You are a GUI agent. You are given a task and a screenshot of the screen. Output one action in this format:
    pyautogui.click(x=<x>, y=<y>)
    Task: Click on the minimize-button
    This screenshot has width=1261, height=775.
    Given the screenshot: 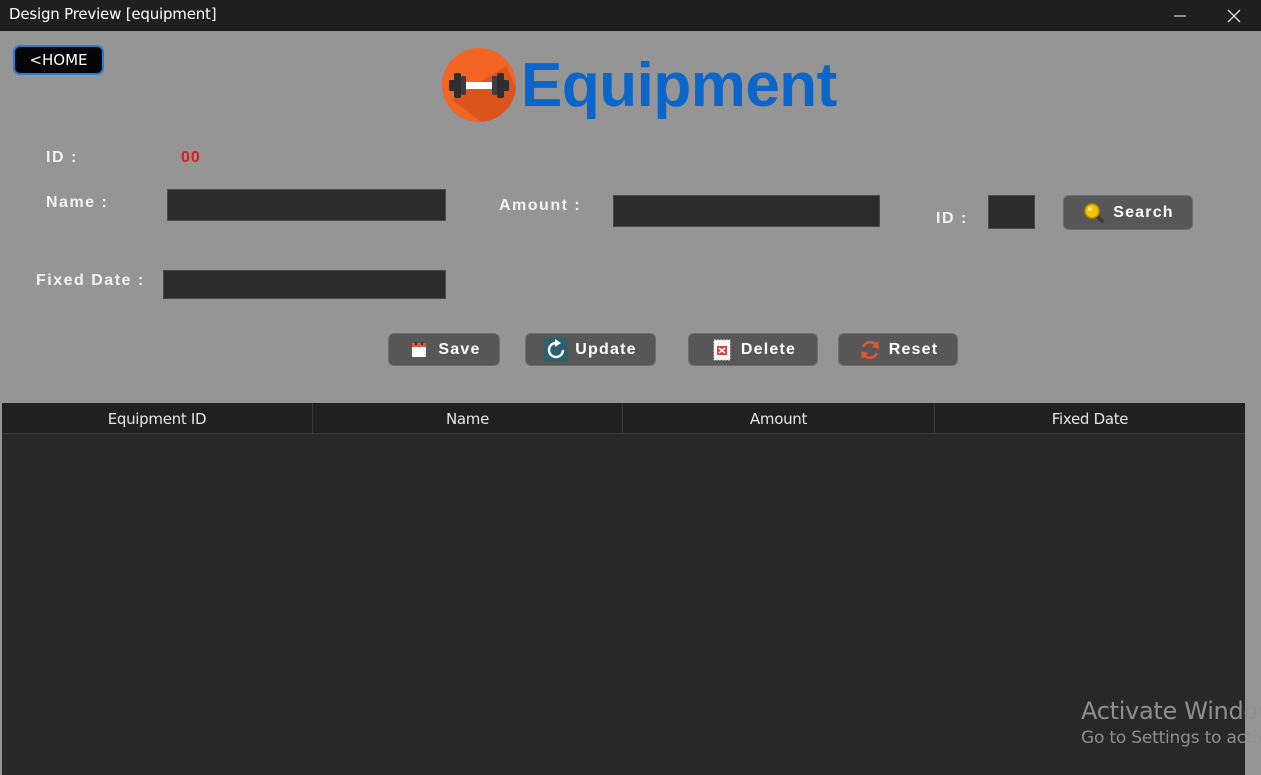 What is the action you would take?
    pyautogui.click(x=1180, y=15)
    